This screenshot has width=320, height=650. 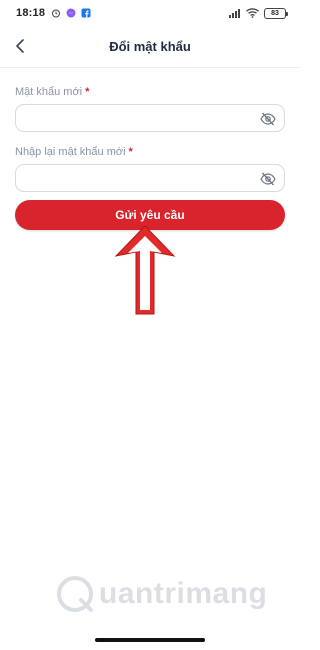 What do you see at coordinates (183, 593) in the screenshot?
I see `watermark-text: uantrimang` at bounding box center [183, 593].